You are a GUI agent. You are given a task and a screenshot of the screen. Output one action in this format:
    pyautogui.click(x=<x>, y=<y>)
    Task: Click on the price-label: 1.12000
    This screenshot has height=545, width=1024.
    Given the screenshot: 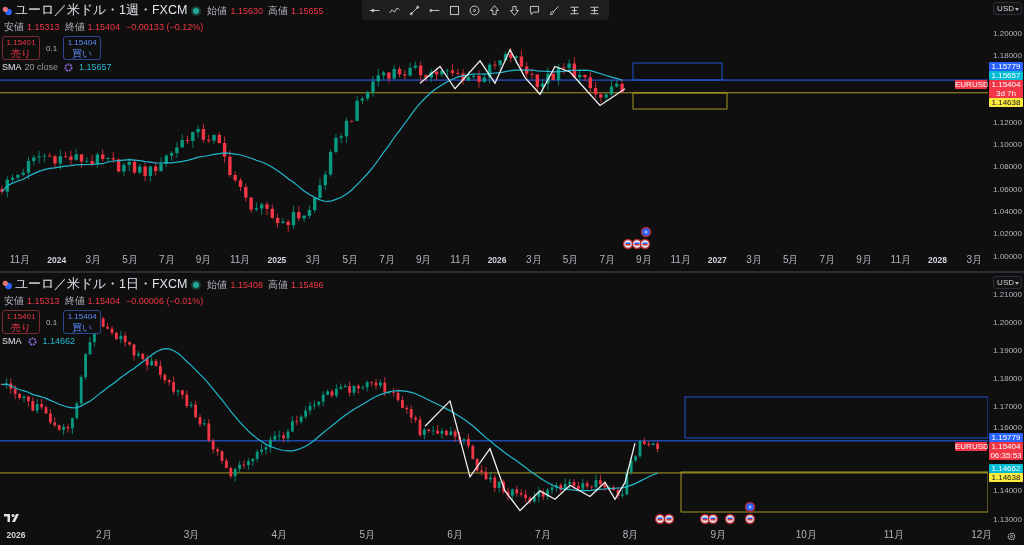 What is the action you would take?
    pyautogui.click(x=1007, y=122)
    